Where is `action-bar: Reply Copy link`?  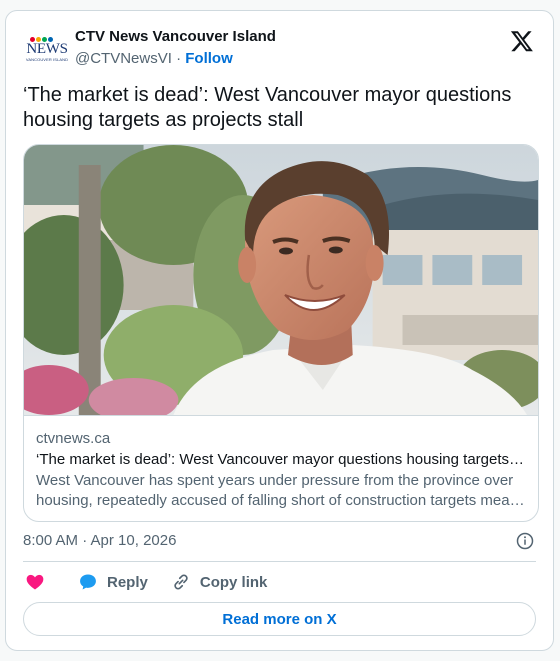
action-bar: Reply Copy link is located at coordinates (145, 582).